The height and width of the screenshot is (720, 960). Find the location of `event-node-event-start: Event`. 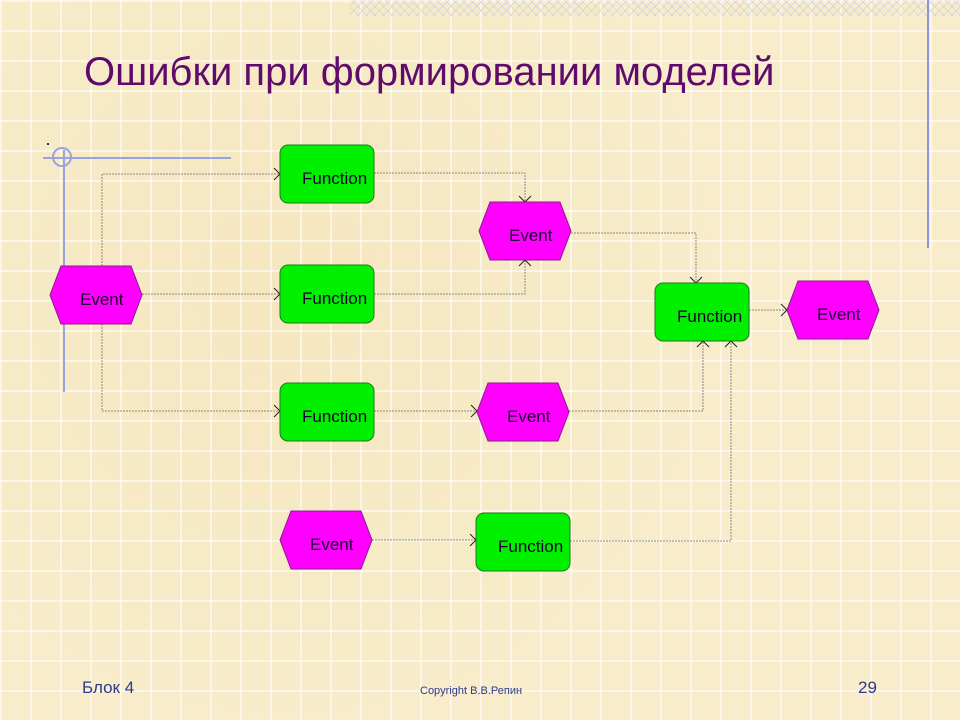

event-node-event-start: Event is located at coordinates (96, 295).